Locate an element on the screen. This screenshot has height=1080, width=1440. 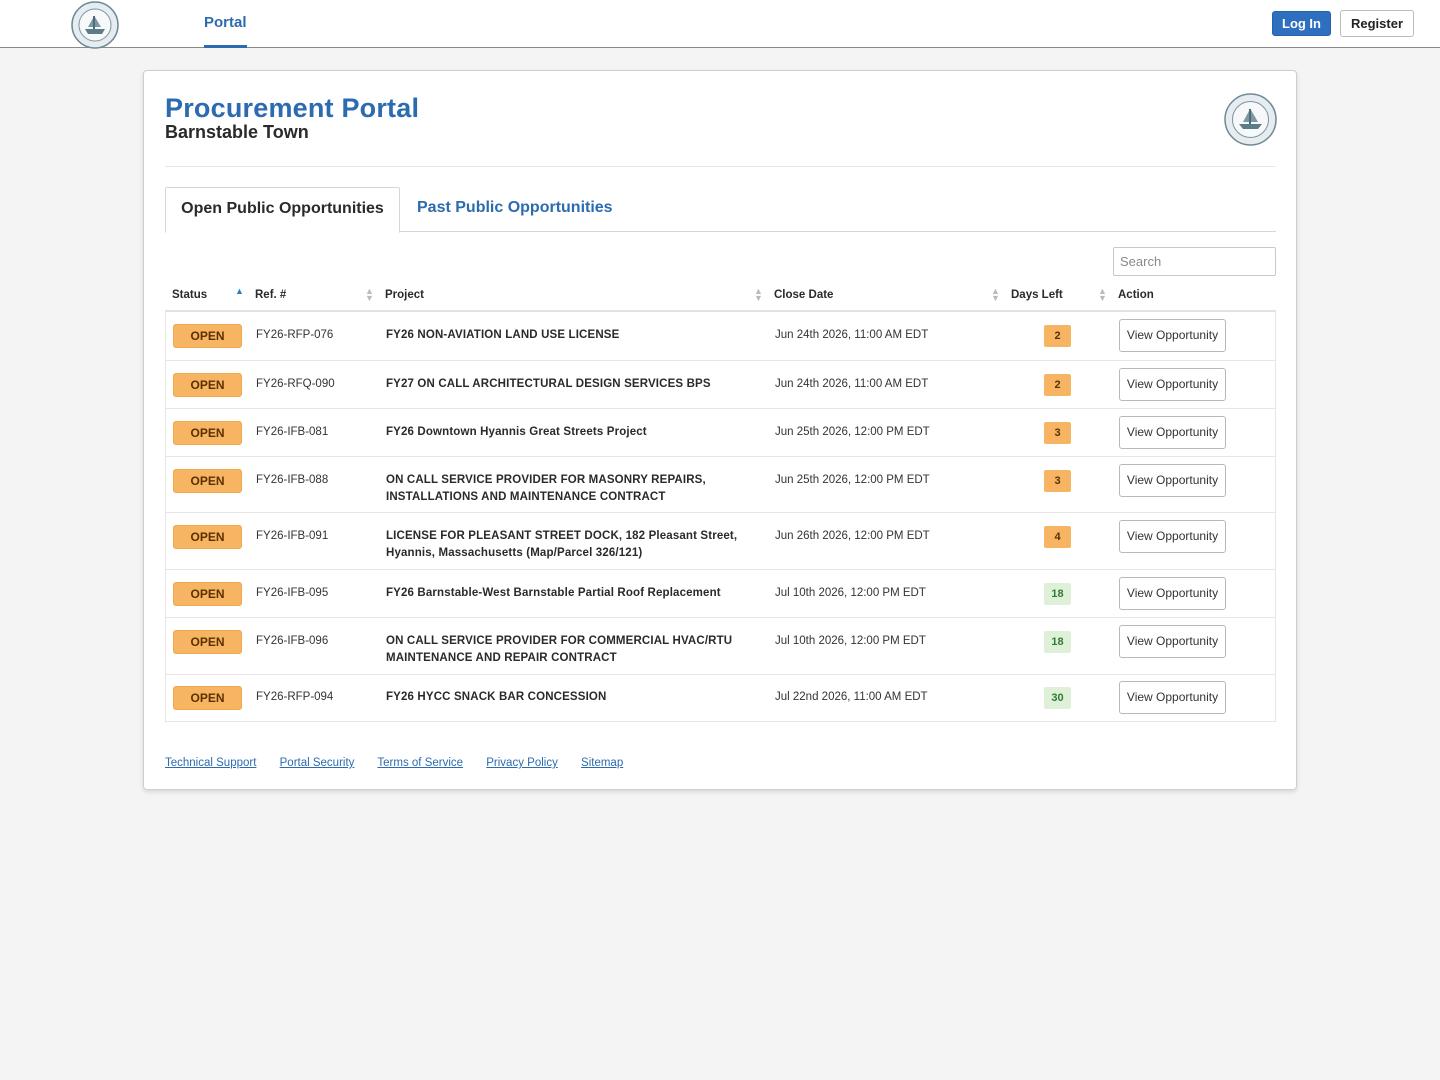
column-header-project: Project is located at coordinates (404, 295).